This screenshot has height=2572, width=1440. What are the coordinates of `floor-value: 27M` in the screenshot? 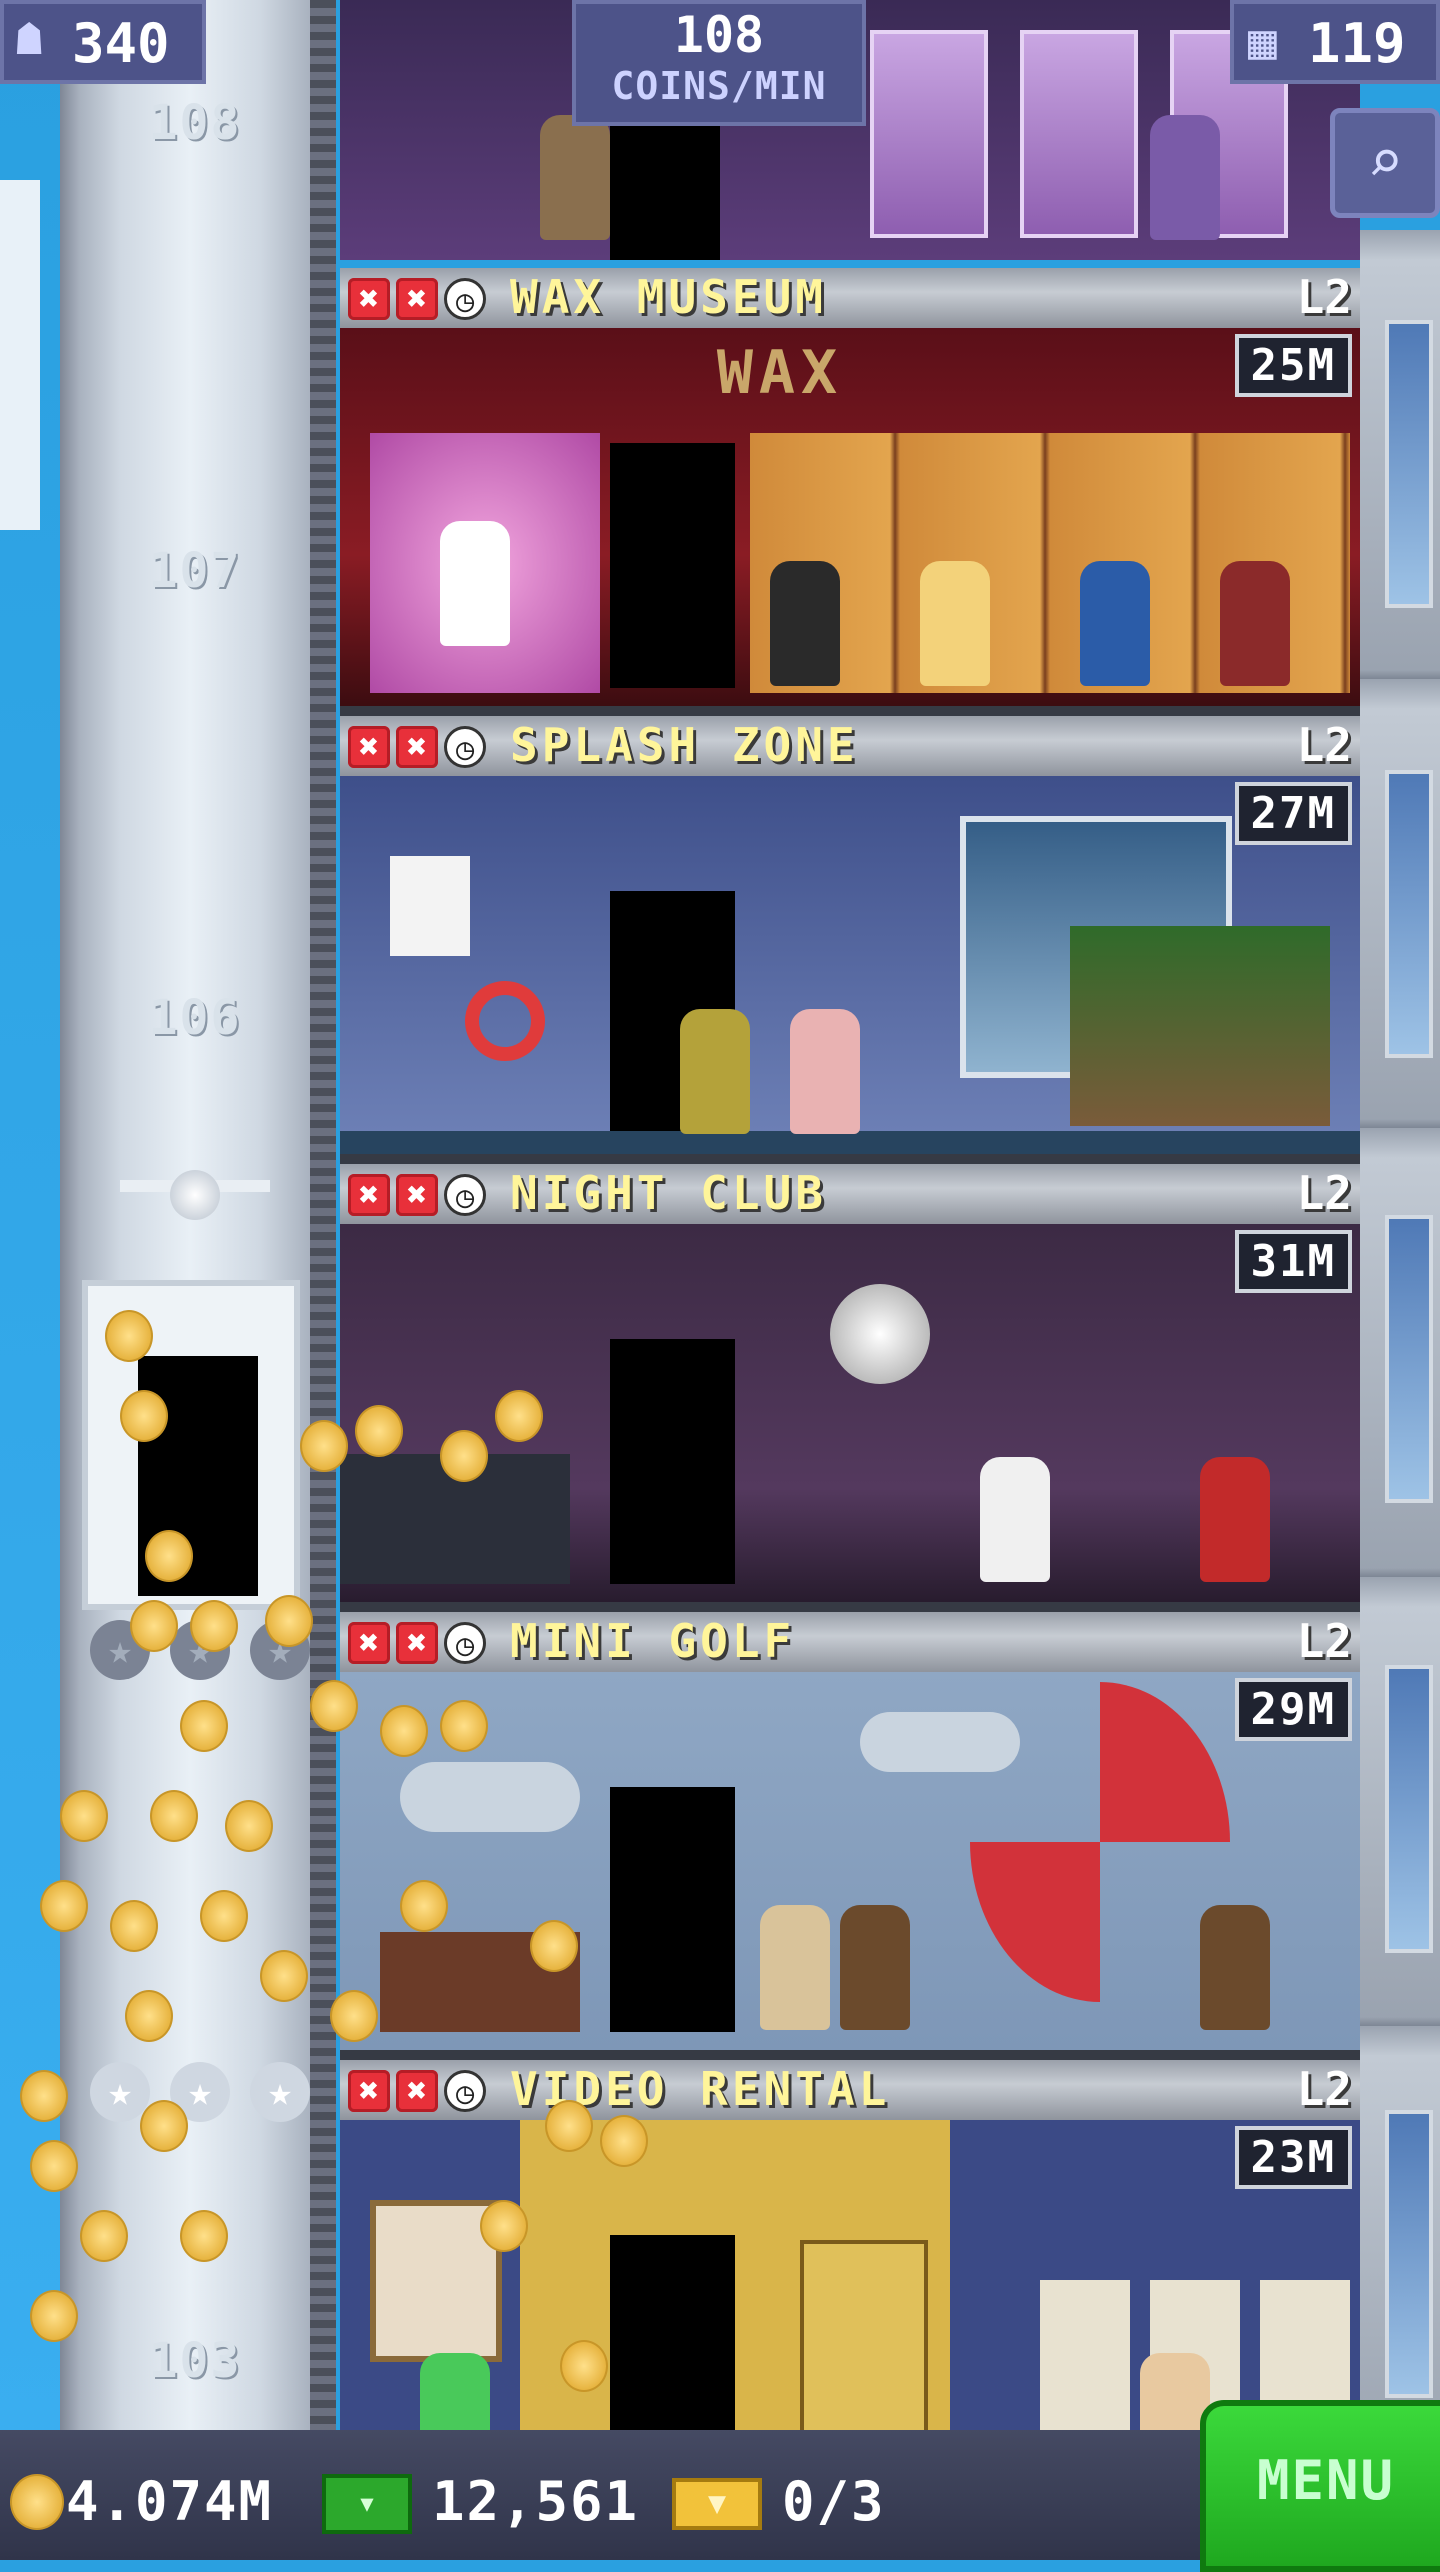 It's located at (1293, 813).